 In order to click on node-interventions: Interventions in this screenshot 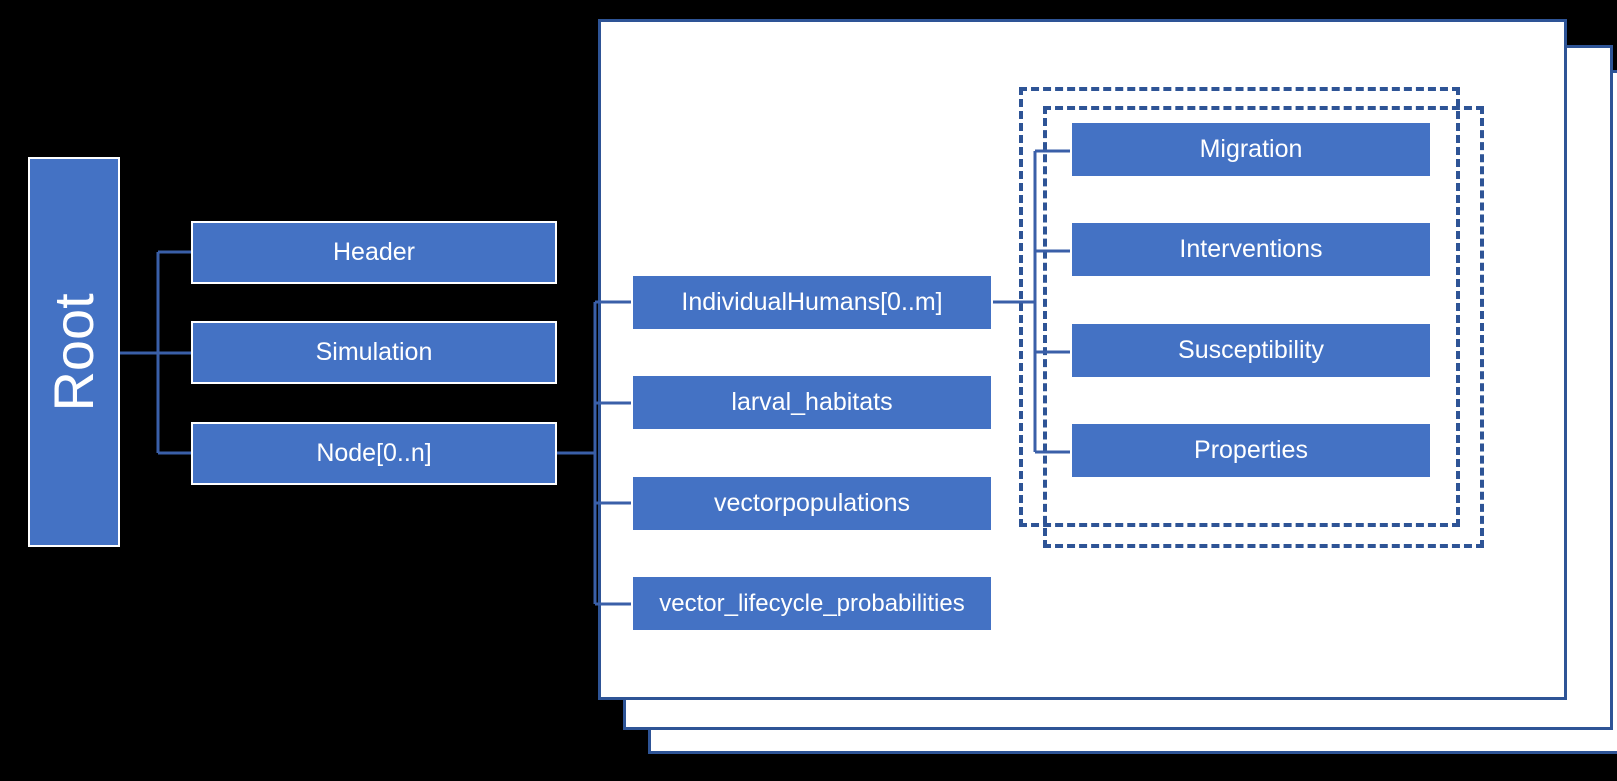, I will do `click(1251, 249)`.